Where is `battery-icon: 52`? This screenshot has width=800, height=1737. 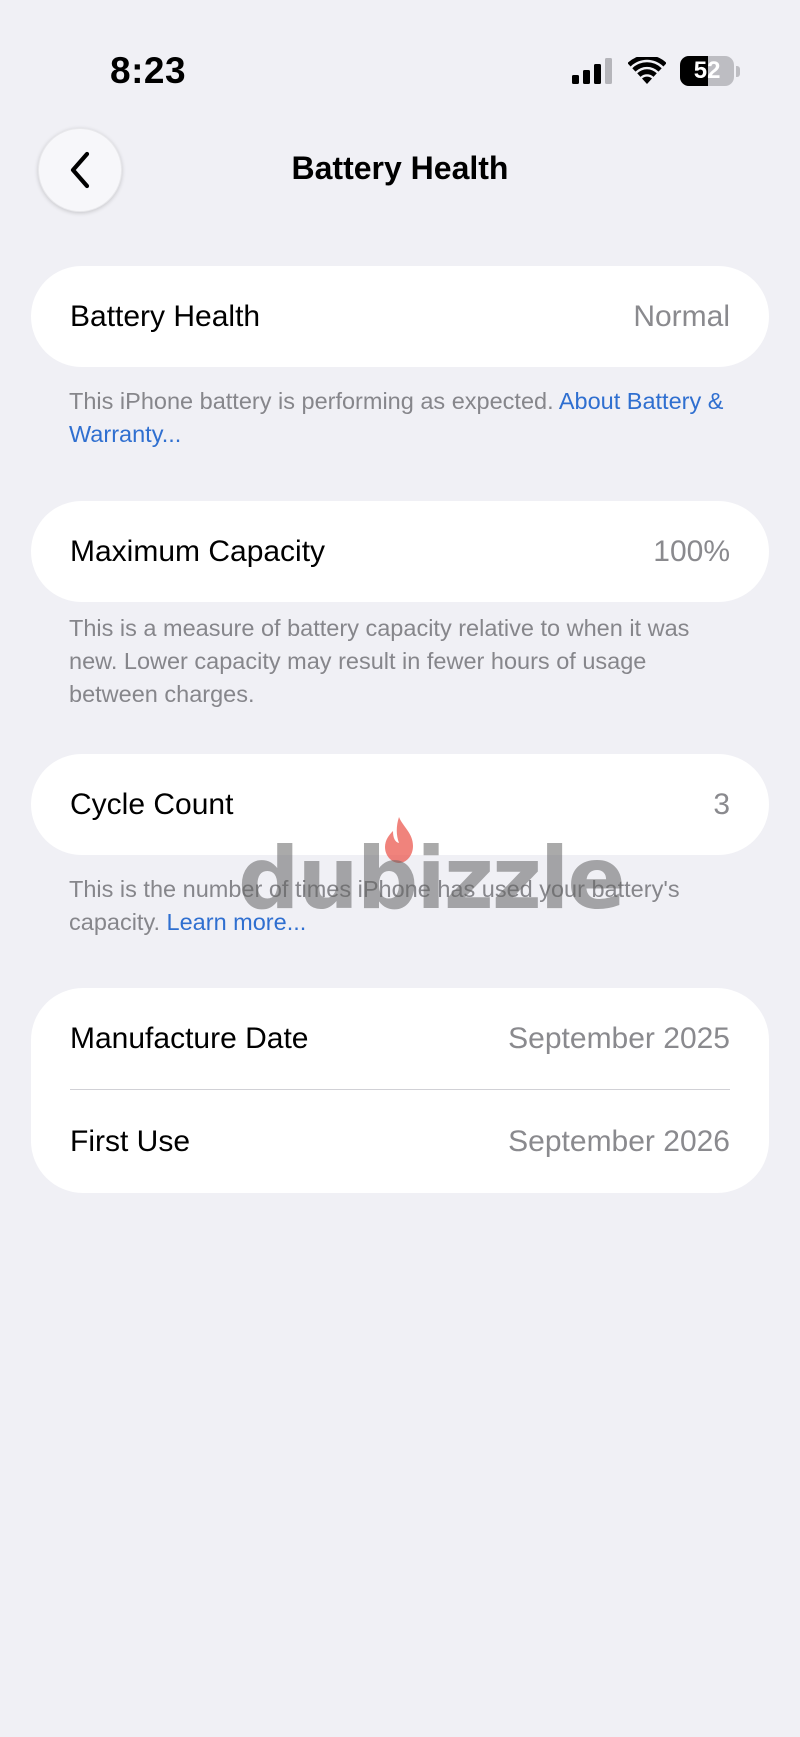 battery-icon: 52 is located at coordinates (710, 71).